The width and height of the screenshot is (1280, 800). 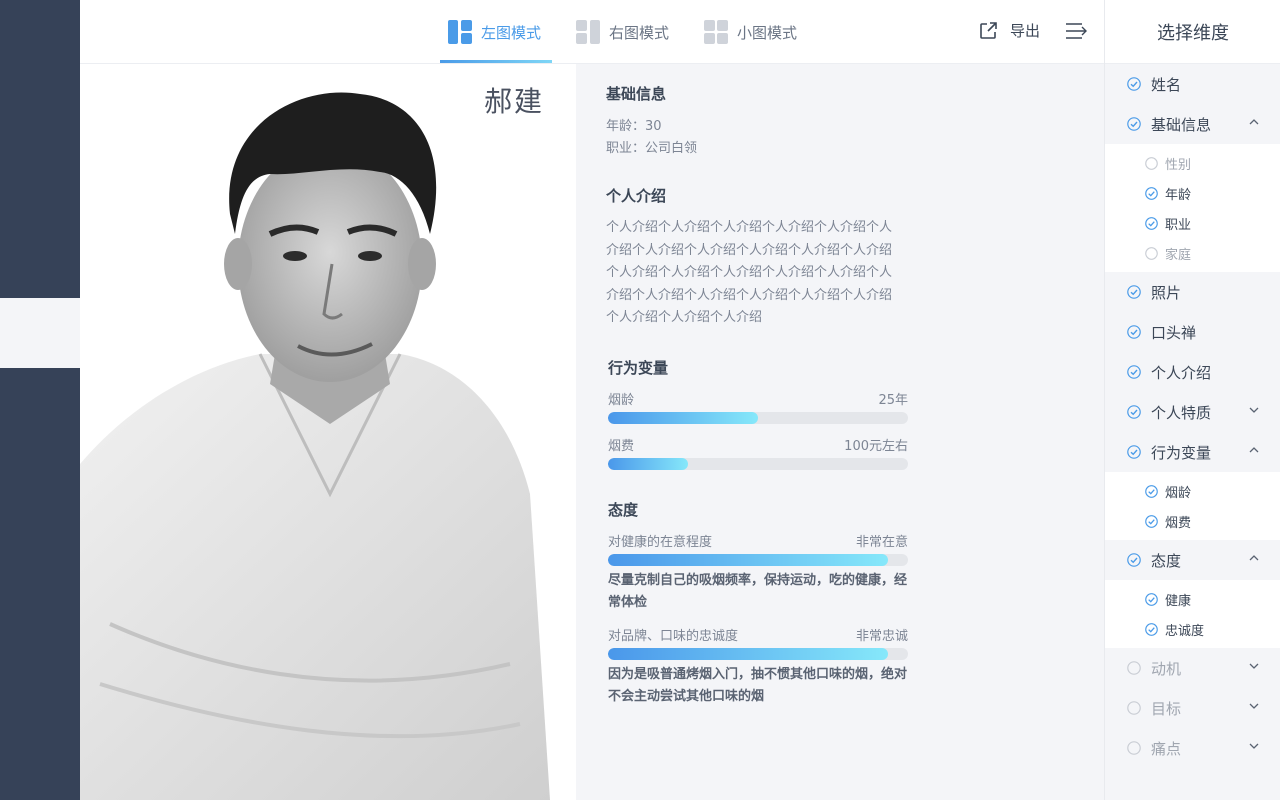 I want to click on basic-info-title: 基础信息, so click(x=636, y=94).